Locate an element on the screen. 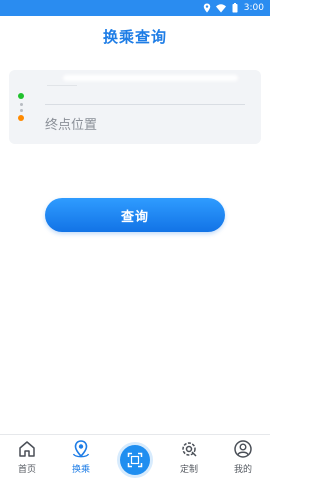 The height and width of the screenshot is (480, 320). status-time: 3:00 is located at coordinates (253, 8).